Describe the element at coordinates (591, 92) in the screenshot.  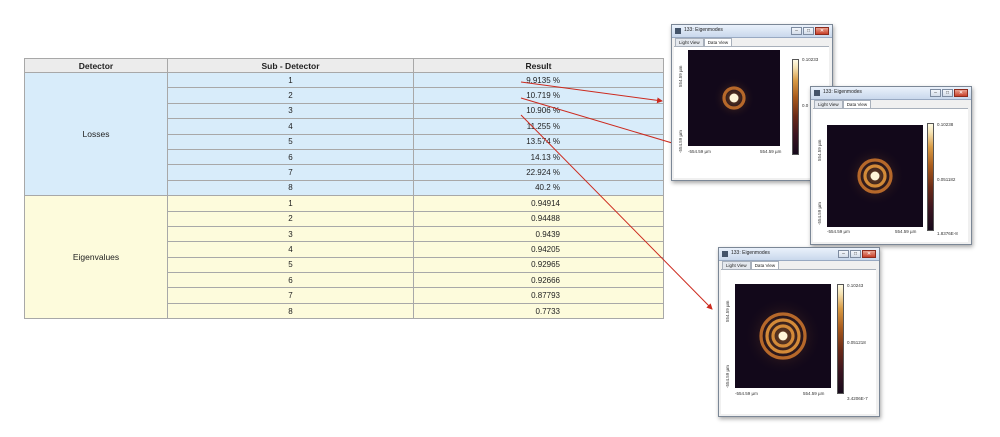
I see `arrow-row1-to-window1` at that location.